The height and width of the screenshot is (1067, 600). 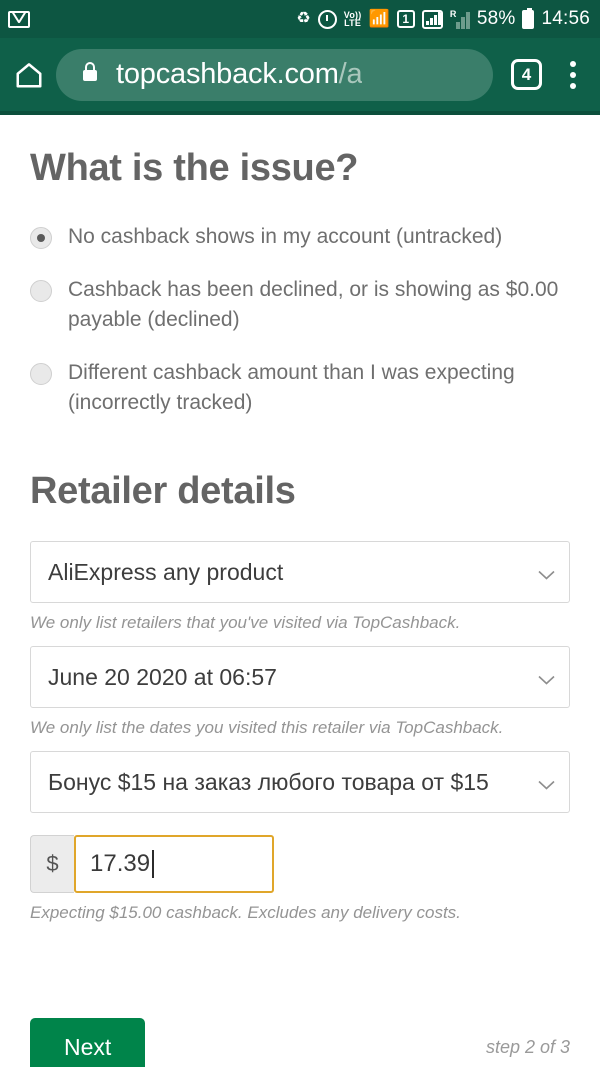 What do you see at coordinates (300, 864) in the screenshot?
I see `amount-field-group: $ 17.39` at bounding box center [300, 864].